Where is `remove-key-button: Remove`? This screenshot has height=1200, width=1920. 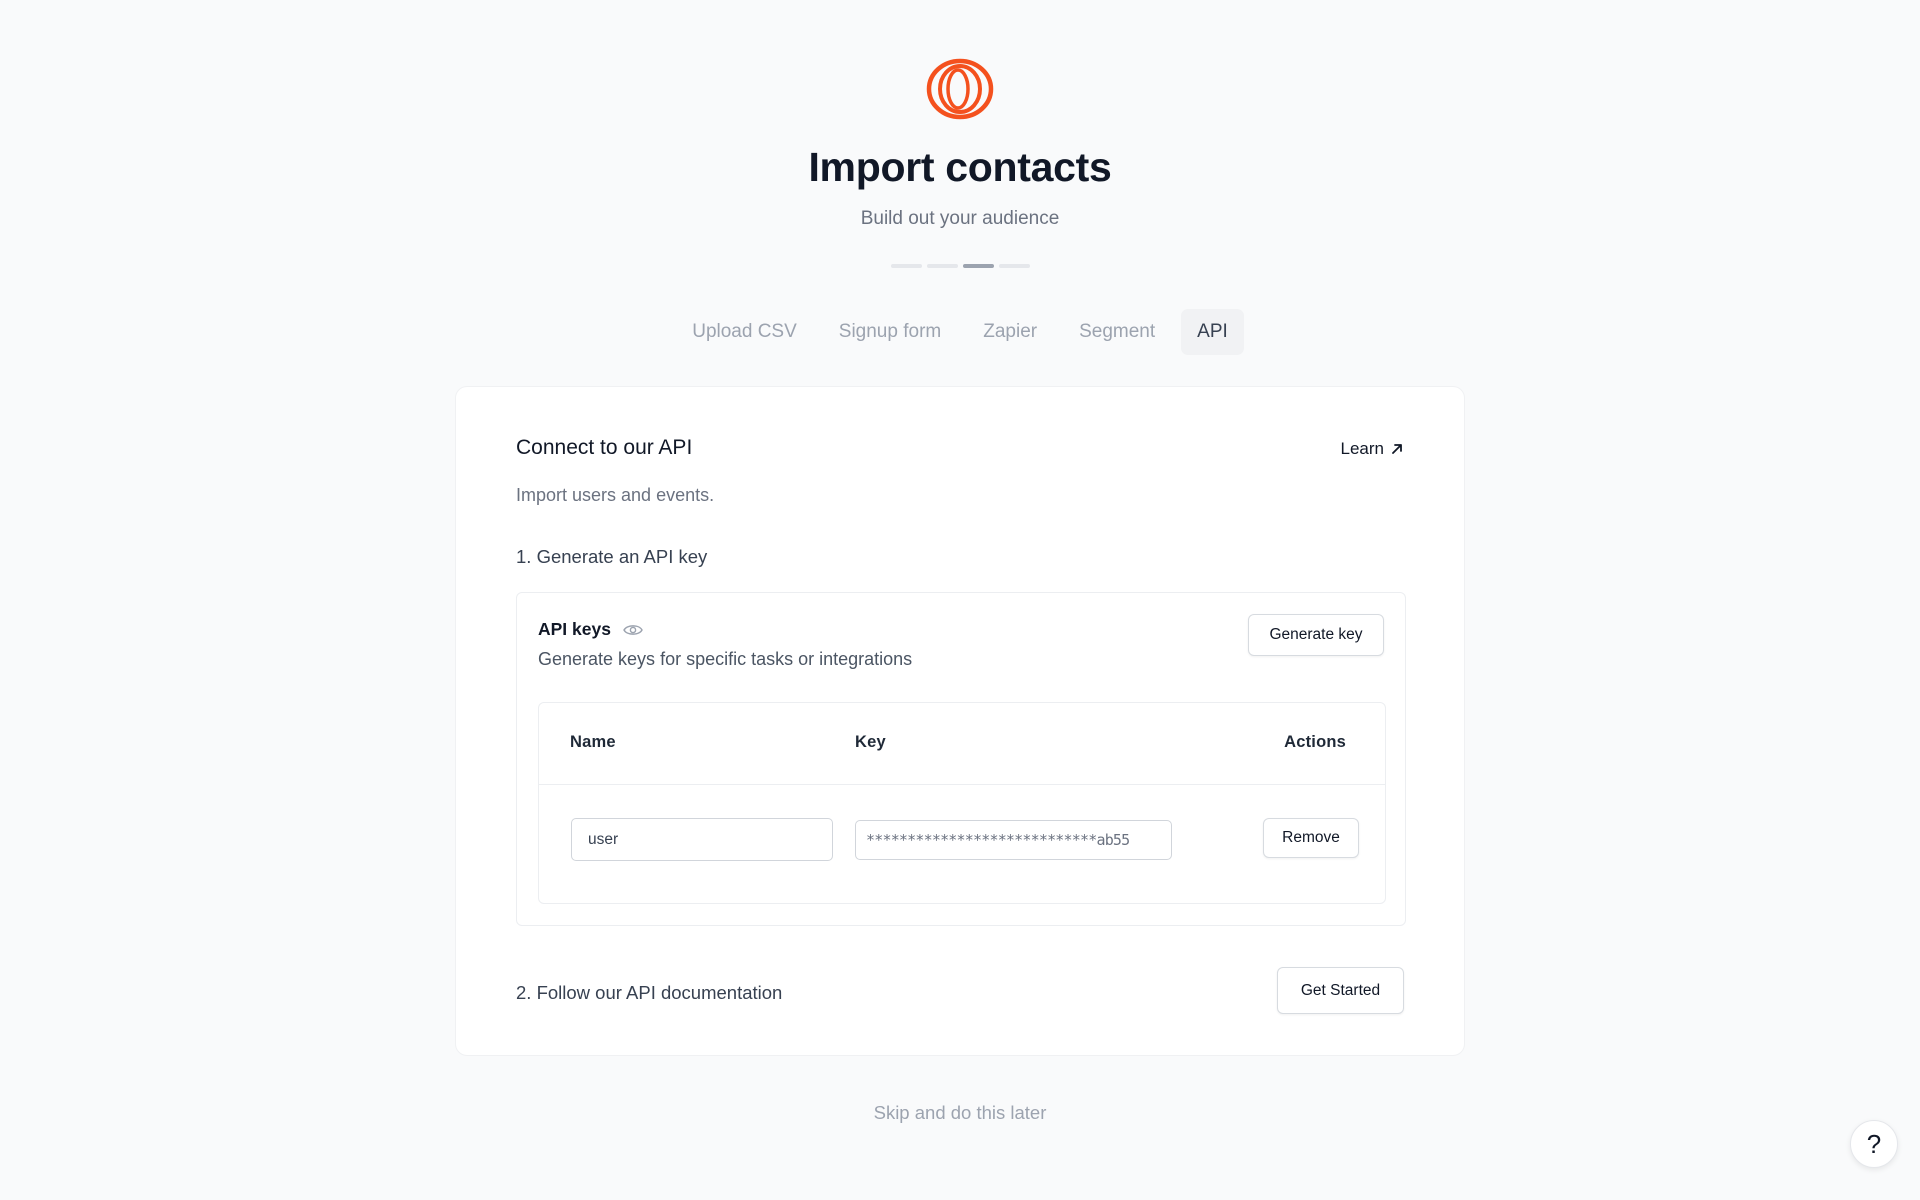
remove-key-button: Remove is located at coordinates (1311, 838).